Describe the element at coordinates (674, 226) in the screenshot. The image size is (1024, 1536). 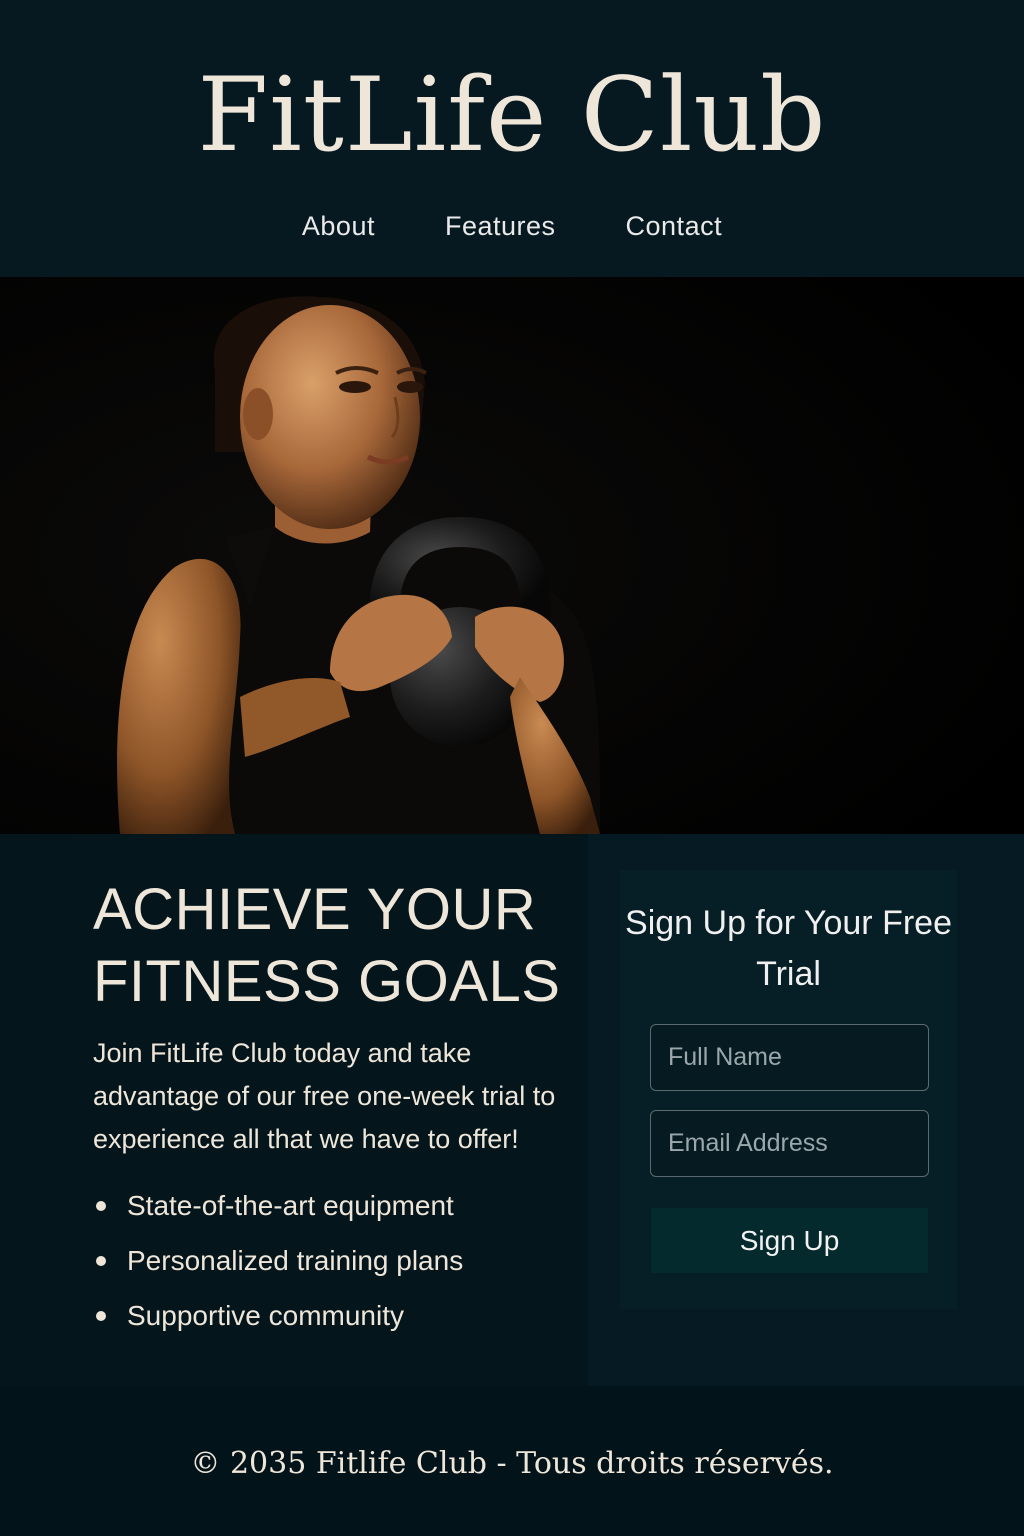
I see `nav-link-contact: Contact` at that location.